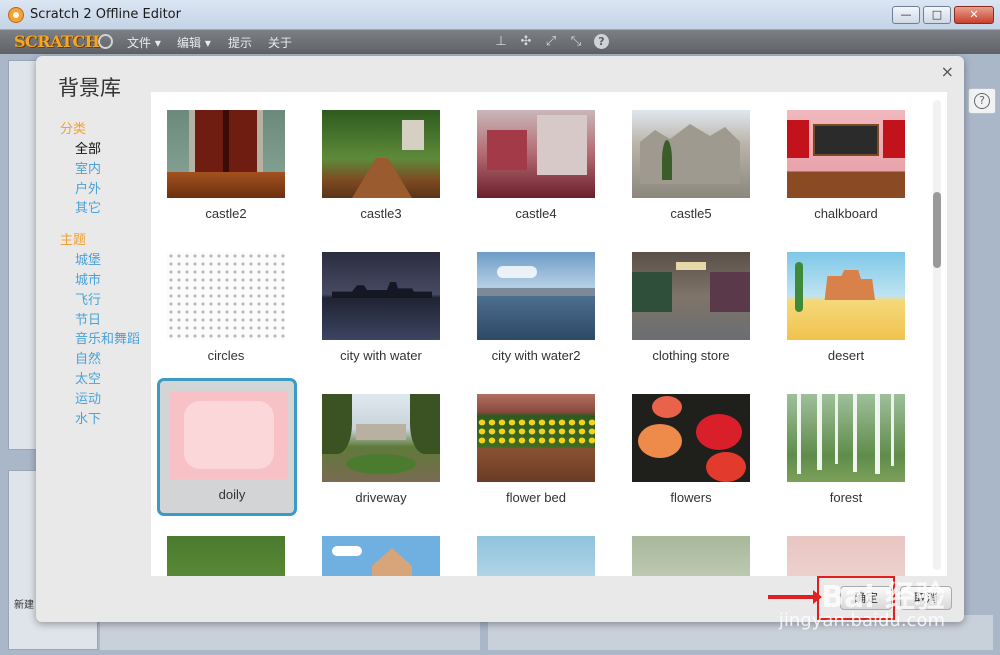 Image resolution: width=1000 pixels, height=655 pixels. What do you see at coordinates (691, 355) in the screenshot?
I see `backdrop-name: clothing store` at bounding box center [691, 355].